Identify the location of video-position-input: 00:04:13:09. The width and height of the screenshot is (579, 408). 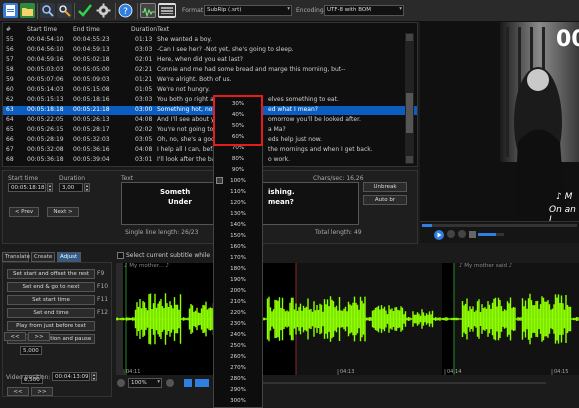
(71, 376).